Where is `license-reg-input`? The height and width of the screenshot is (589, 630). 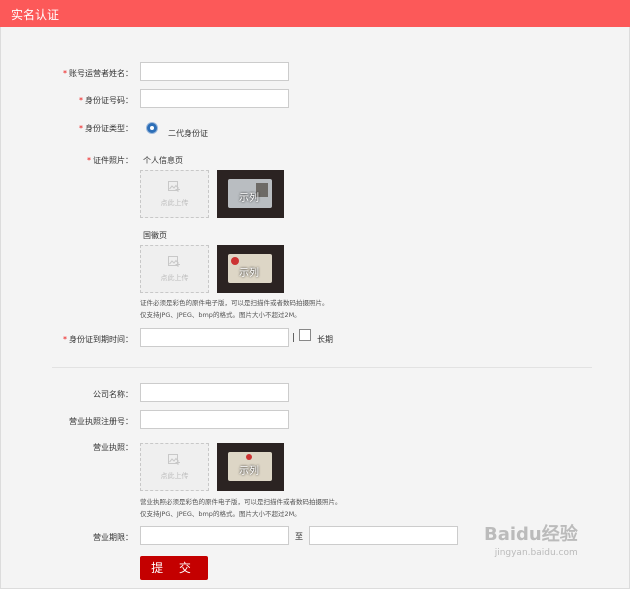
license-reg-input is located at coordinates (214, 419).